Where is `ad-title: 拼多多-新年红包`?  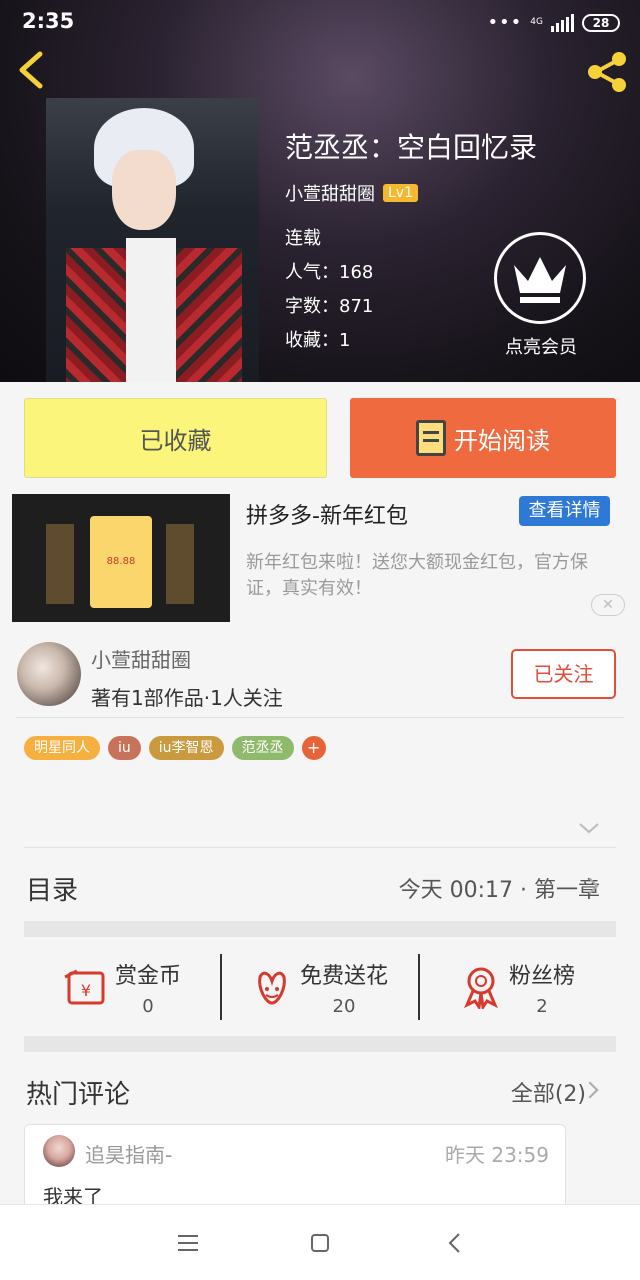
ad-title: 拼多多-新年红包 is located at coordinates (327, 514).